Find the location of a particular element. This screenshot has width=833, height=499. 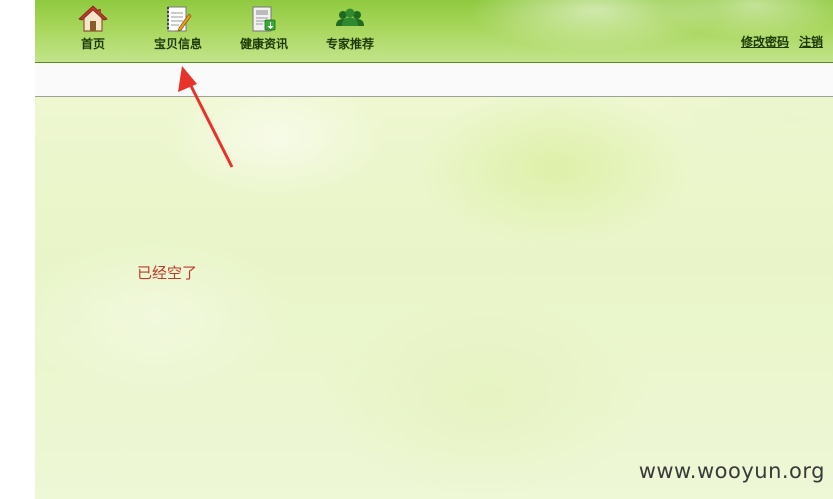

nav-label-home: 首页 is located at coordinates (92, 44).